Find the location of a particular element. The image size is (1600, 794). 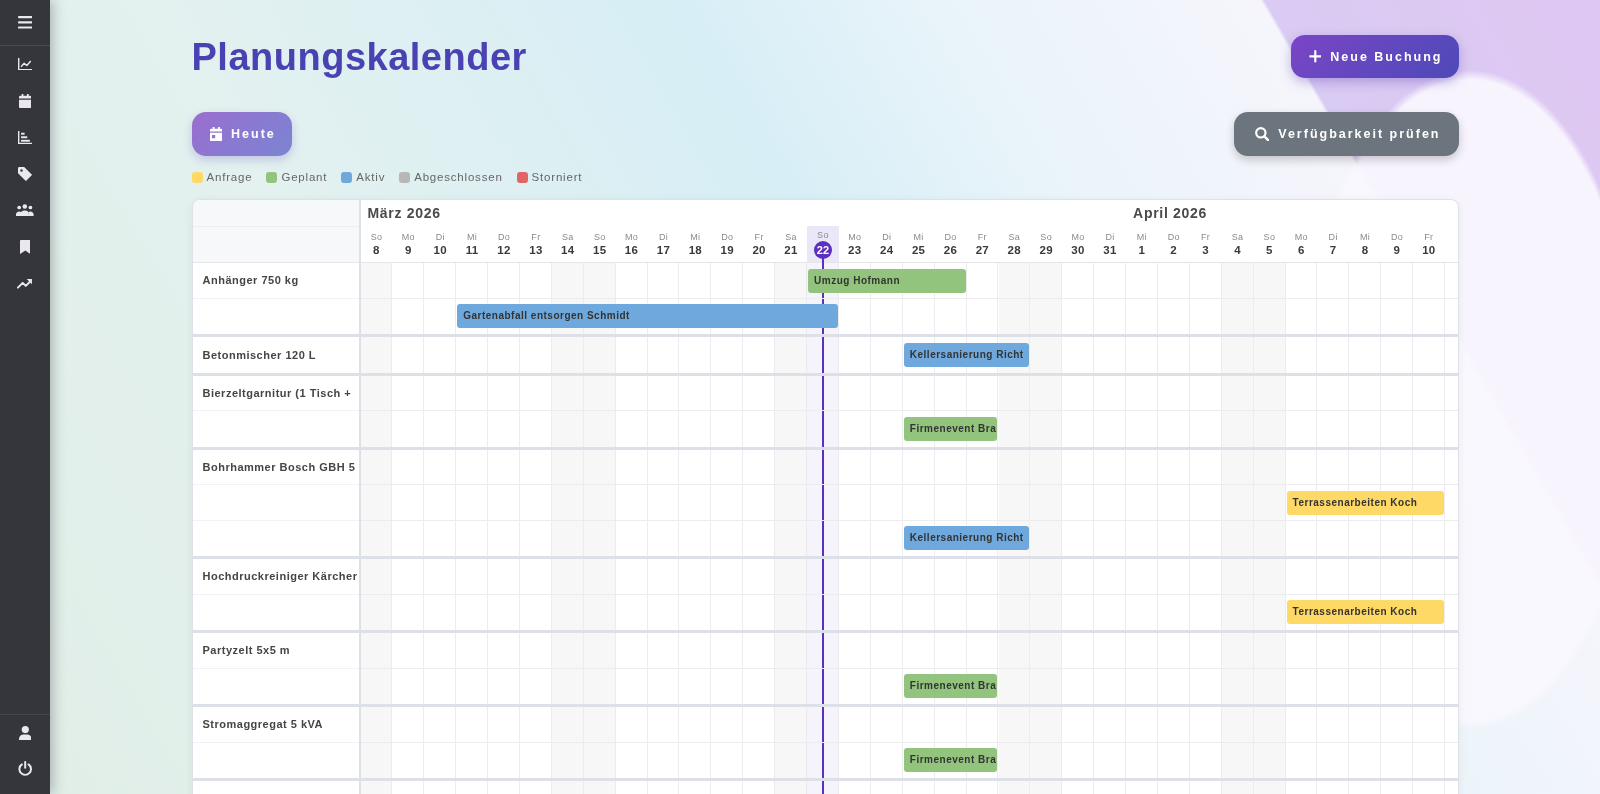

day-number: 6 is located at coordinates (1301, 249).